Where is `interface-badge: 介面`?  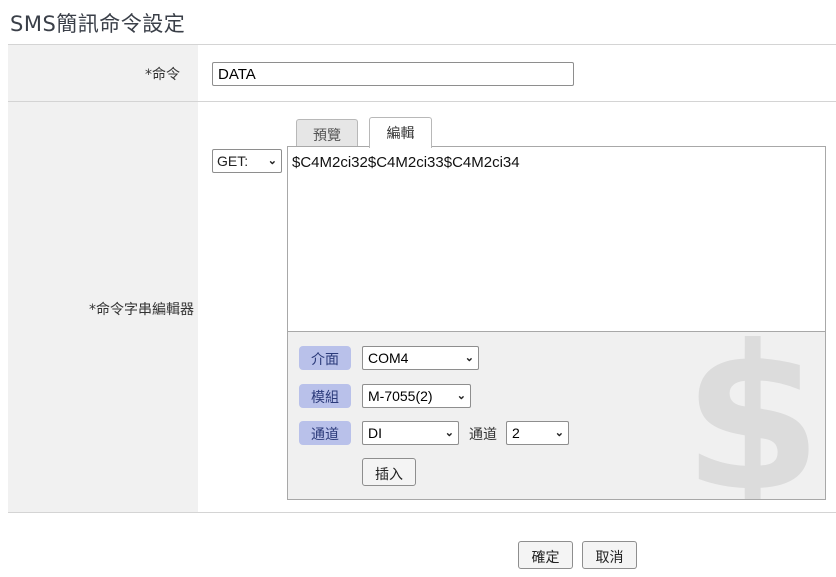
interface-badge: 介面 is located at coordinates (325, 358).